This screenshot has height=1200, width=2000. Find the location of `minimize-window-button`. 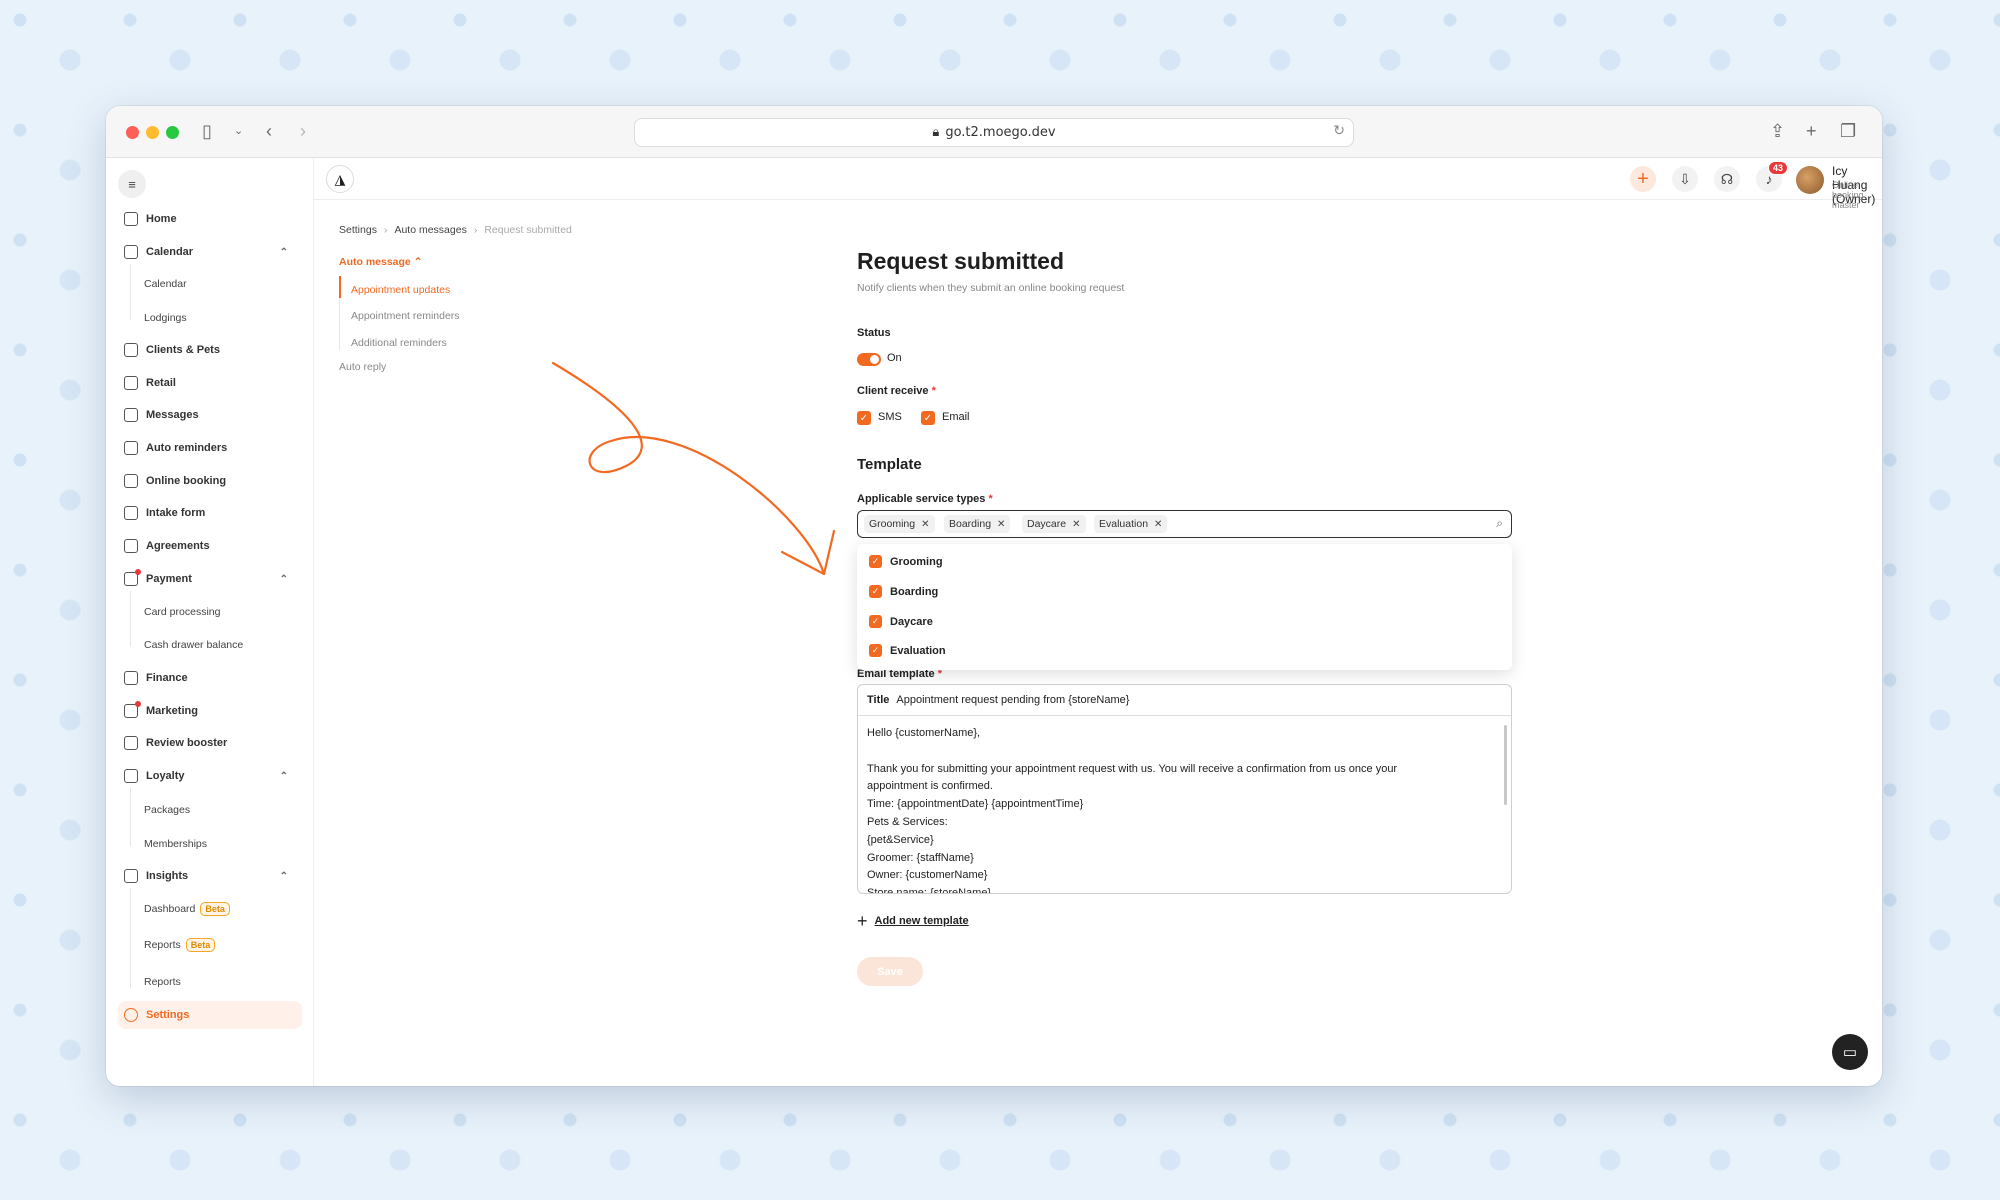

minimize-window-button is located at coordinates (152, 132).